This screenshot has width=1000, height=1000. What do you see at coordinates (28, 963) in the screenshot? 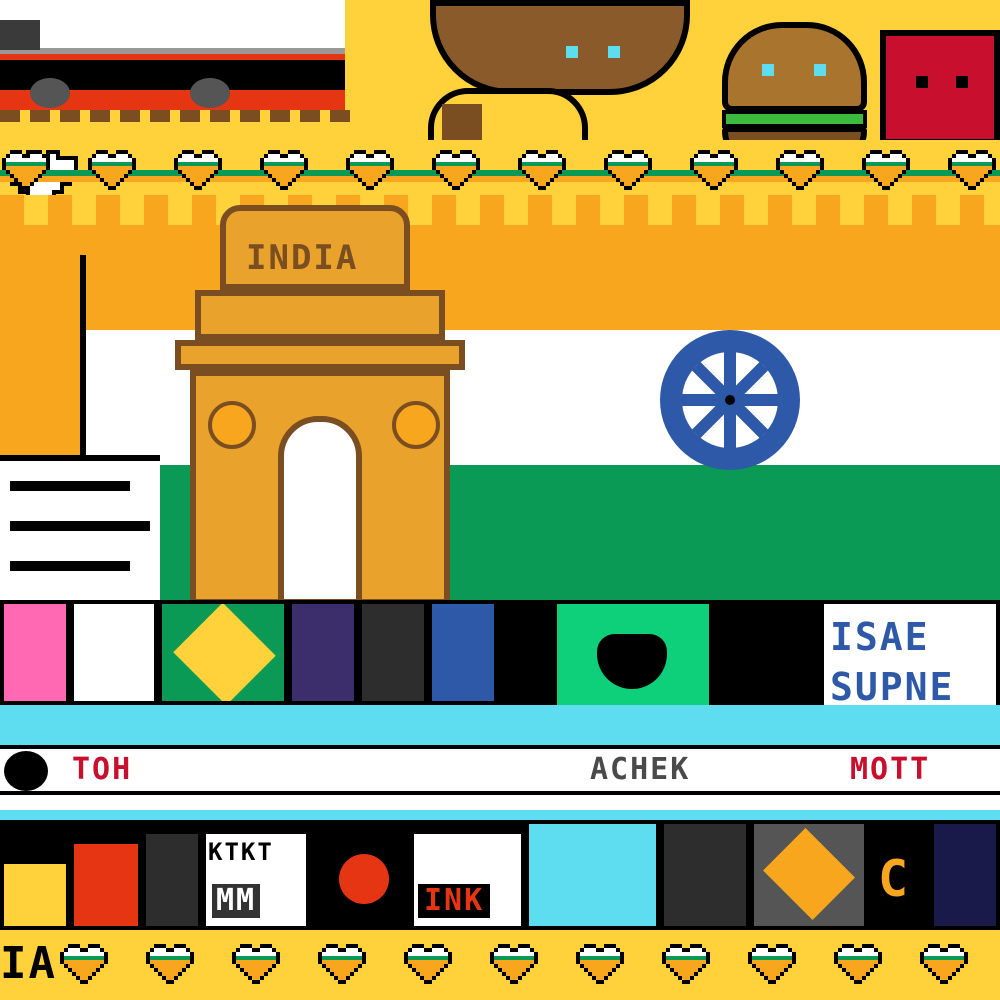
I see `bottom-left-text: IA` at bounding box center [28, 963].